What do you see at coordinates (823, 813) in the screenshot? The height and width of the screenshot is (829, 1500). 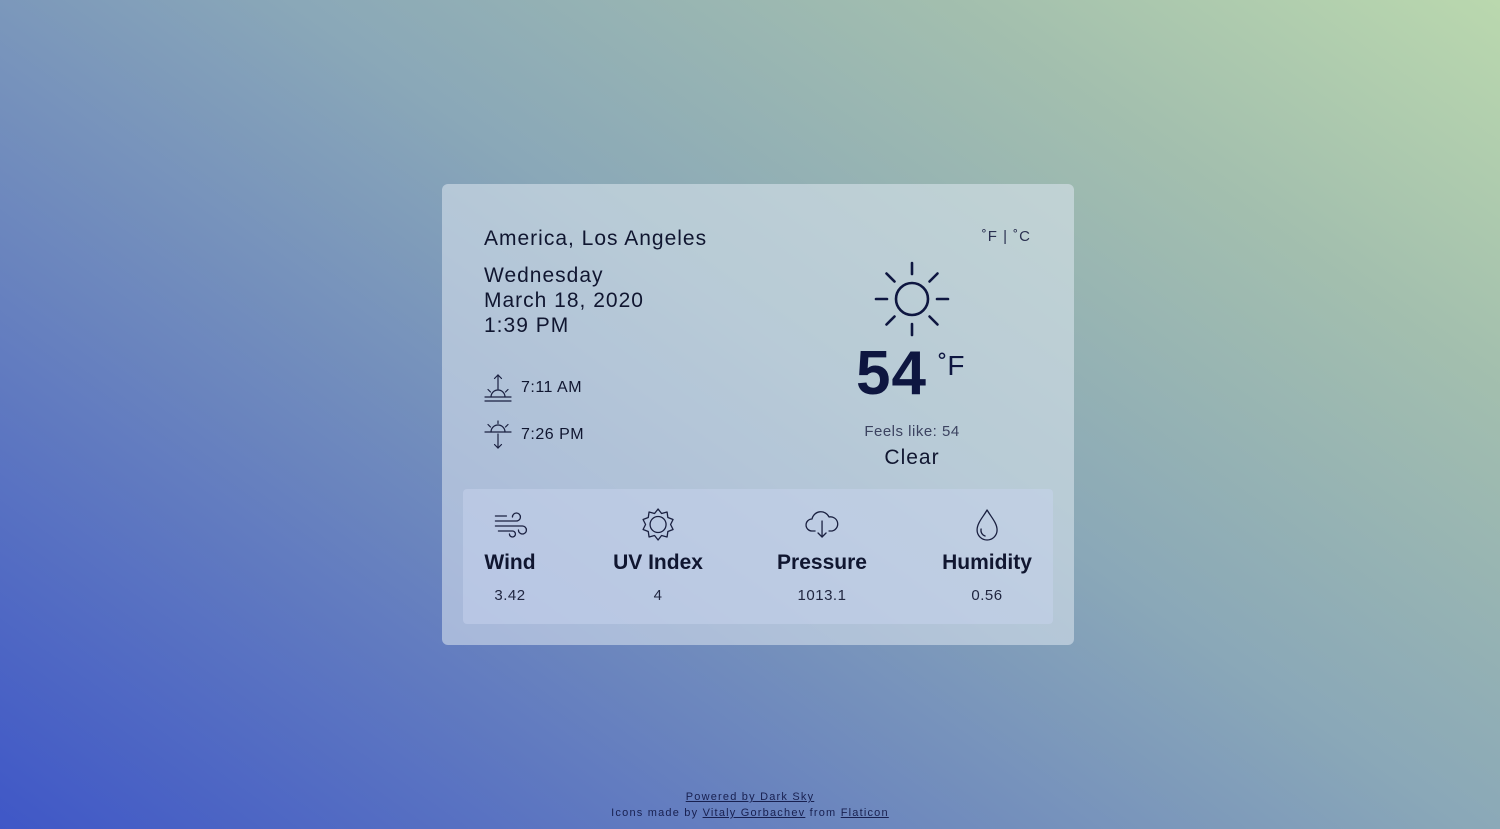 I see `from-text: from` at bounding box center [823, 813].